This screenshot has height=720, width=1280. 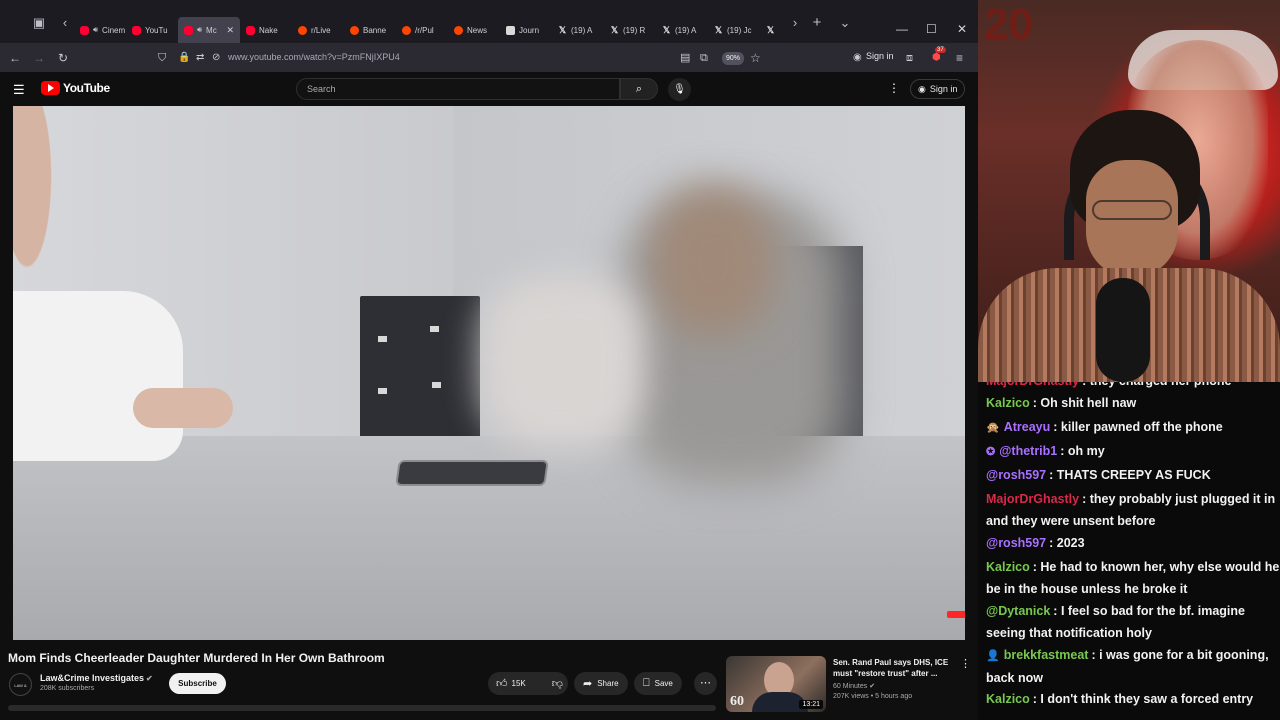 What do you see at coordinates (63, 58) in the screenshot?
I see `reload-icon: ↻` at bounding box center [63, 58].